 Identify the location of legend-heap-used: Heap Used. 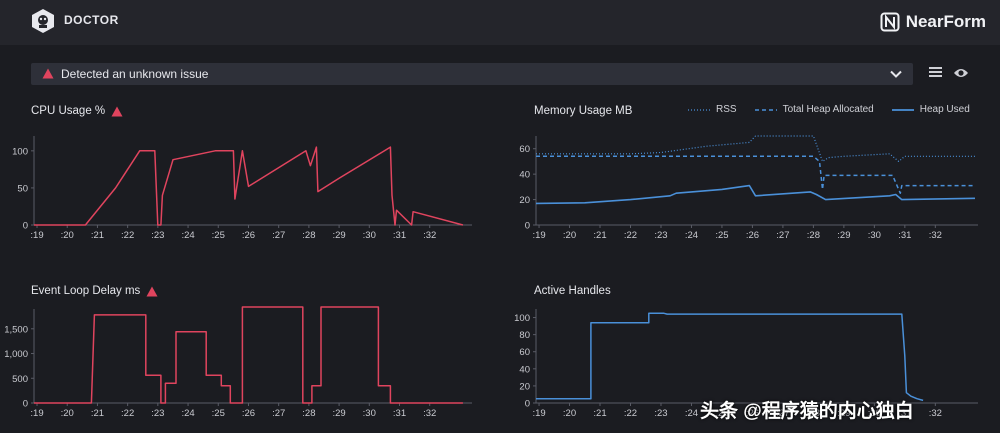
(930, 109).